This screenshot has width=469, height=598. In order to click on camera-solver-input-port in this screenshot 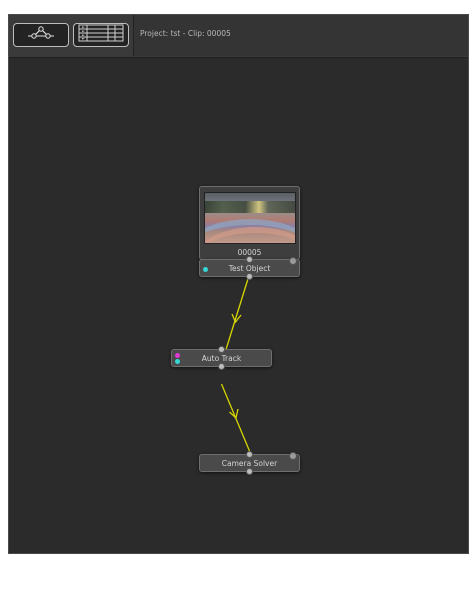, I will do `click(249, 454)`.